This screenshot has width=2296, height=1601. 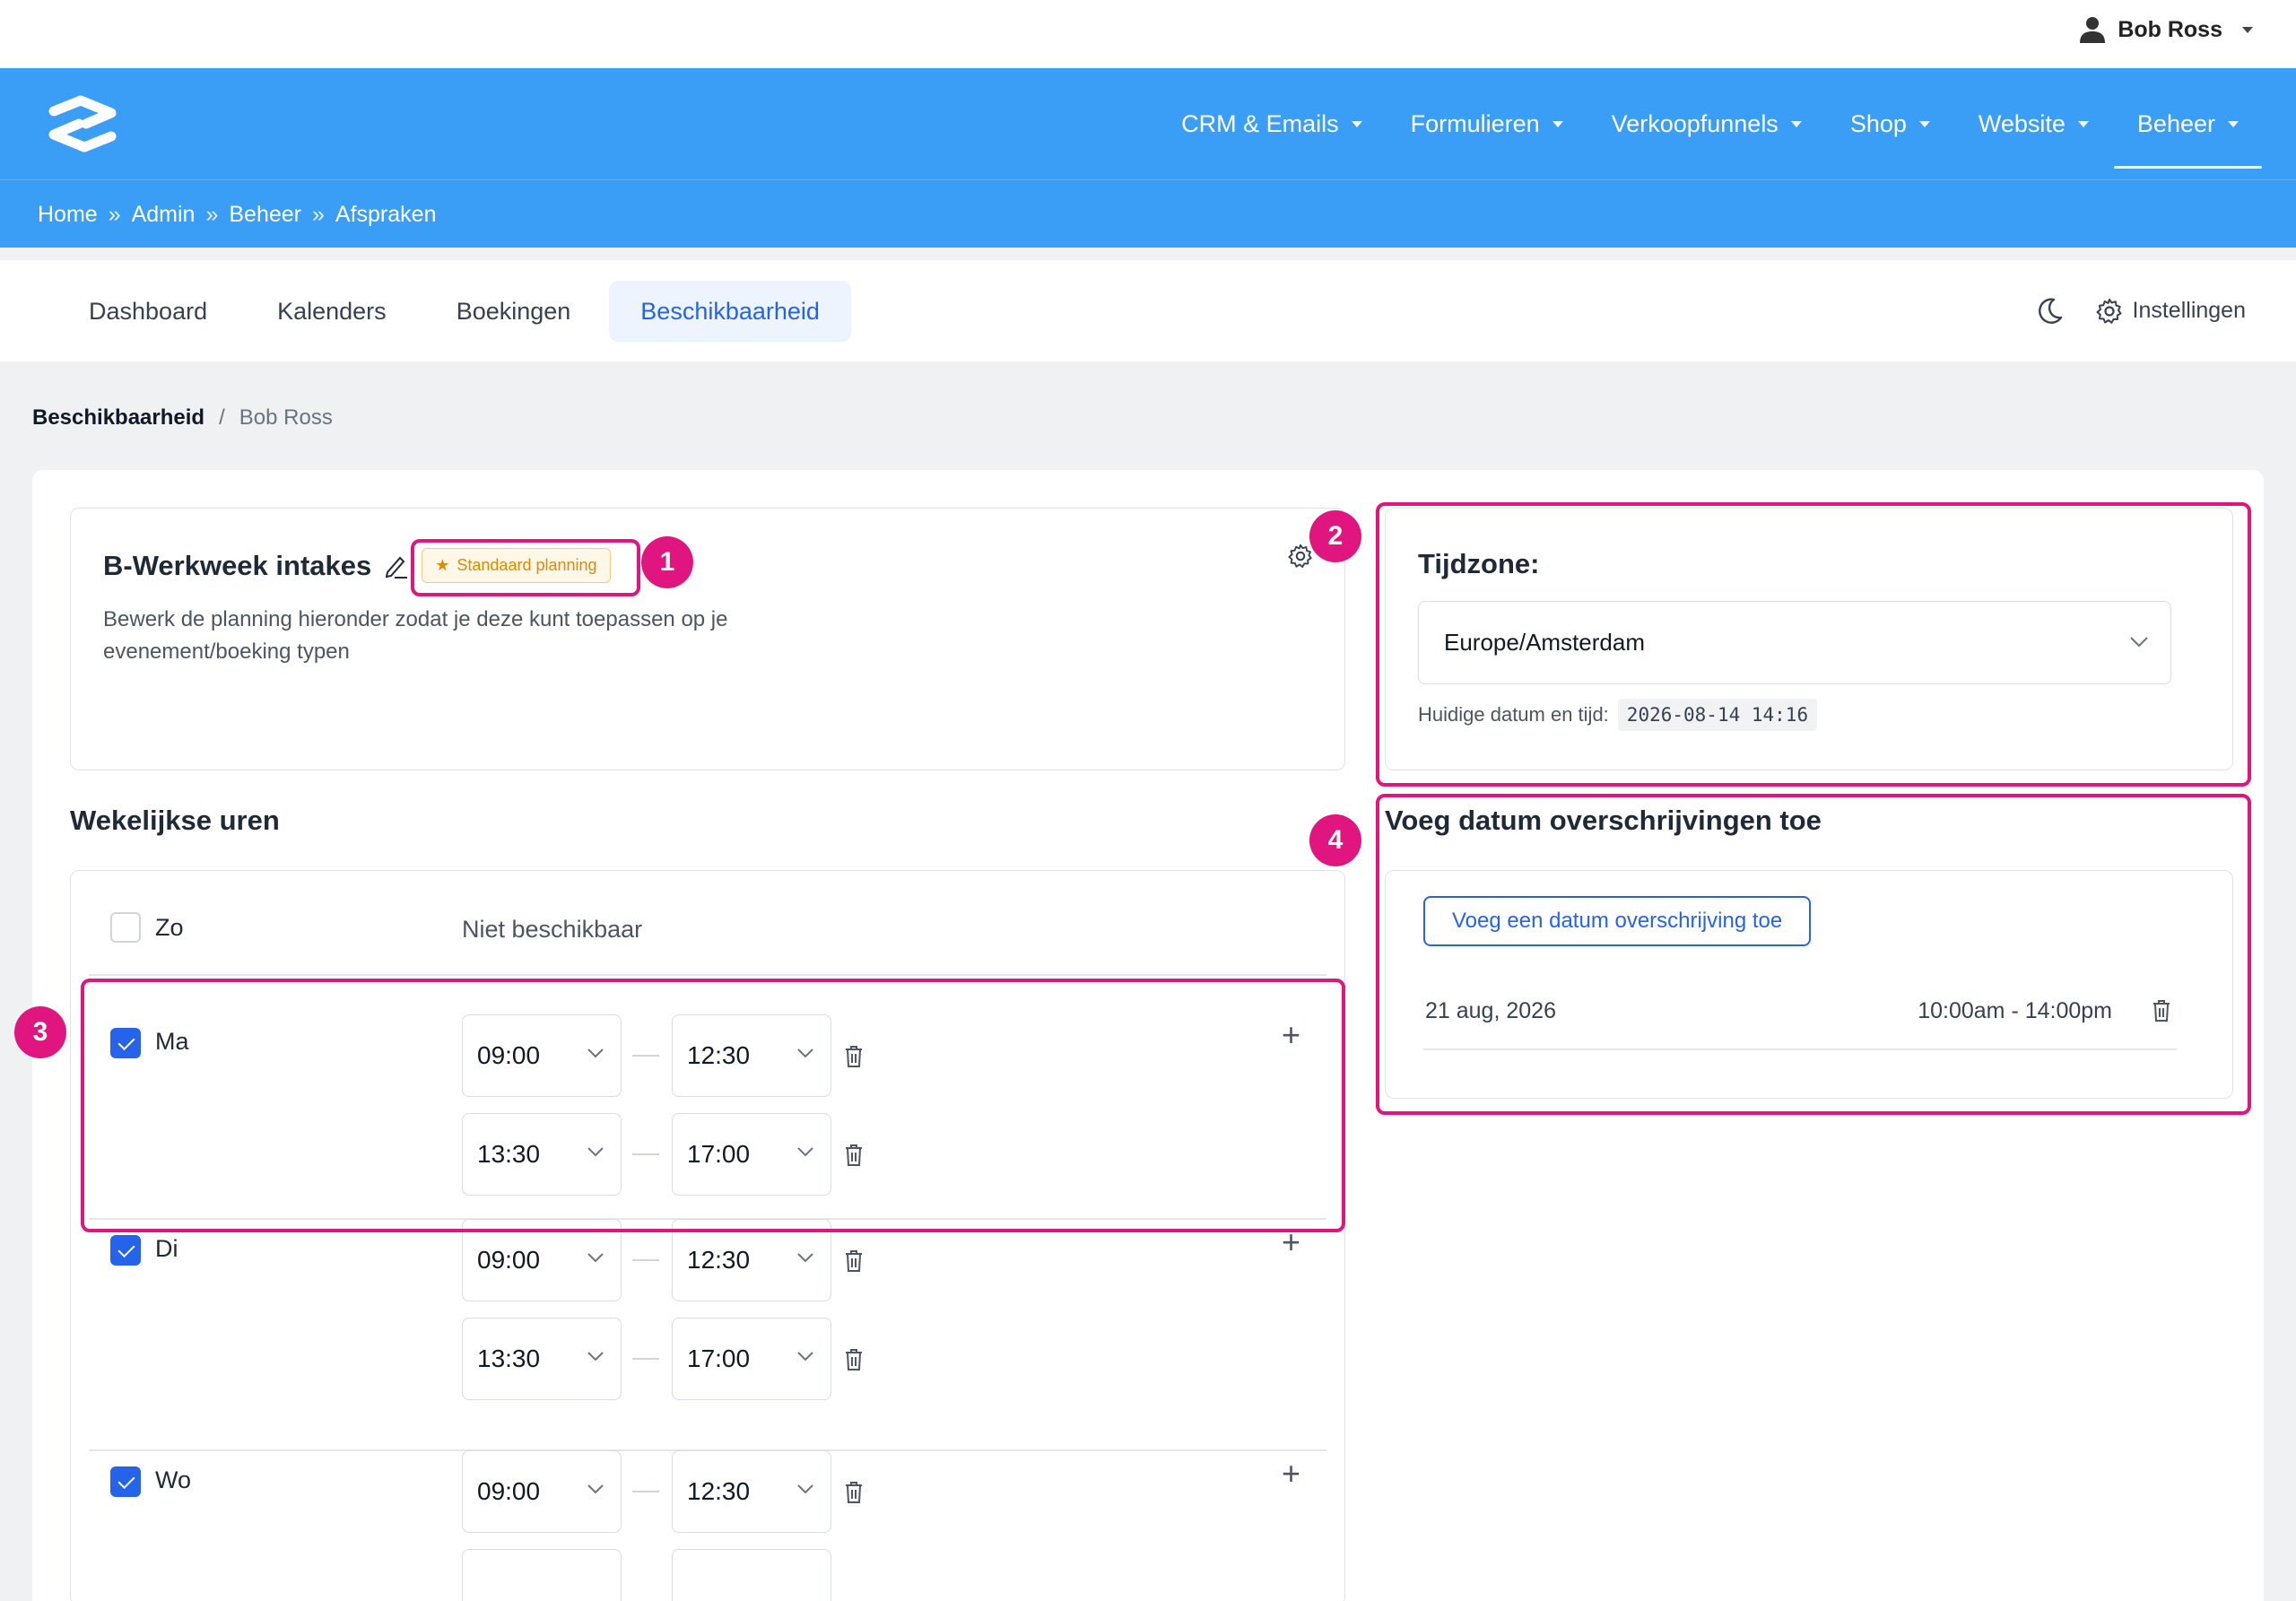 I want to click on current-datetime-value: 2026-08-14 14:16, so click(x=1717, y=715).